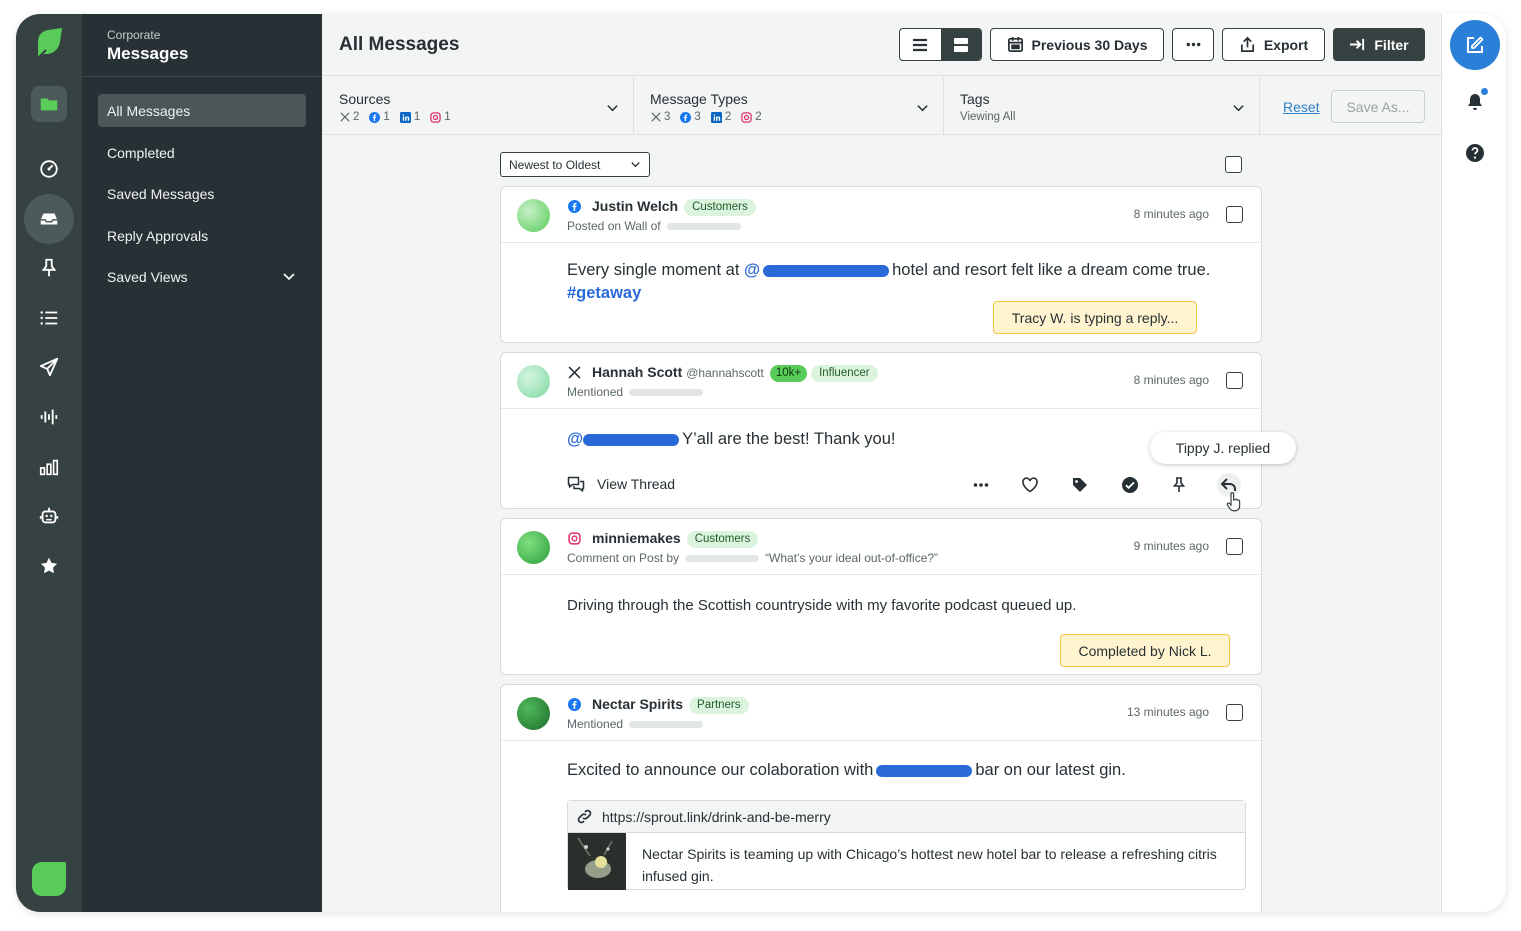 Image resolution: width=1521 pixels, height=931 pixels. What do you see at coordinates (49, 367) in the screenshot?
I see `send-icon` at bounding box center [49, 367].